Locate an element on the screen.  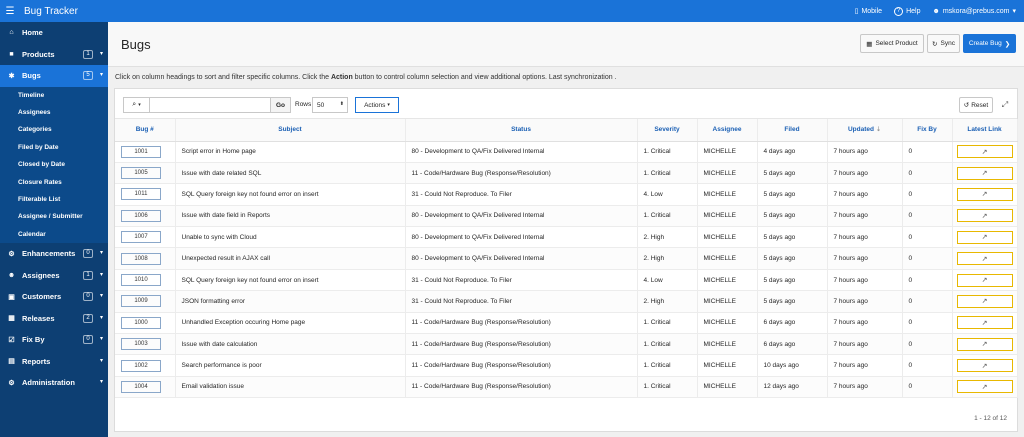
checkbox-icon: ☑ is located at coordinates (11, 340).